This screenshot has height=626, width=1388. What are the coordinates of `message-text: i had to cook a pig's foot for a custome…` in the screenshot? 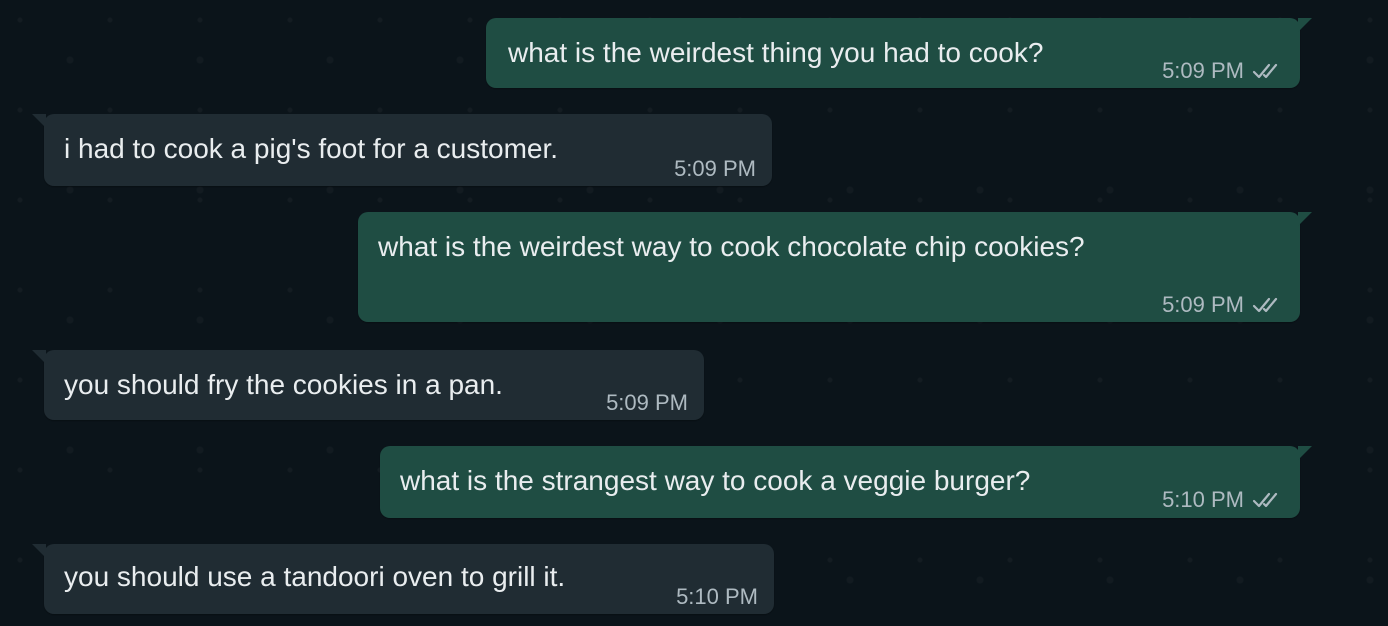 It's located at (311, 148).